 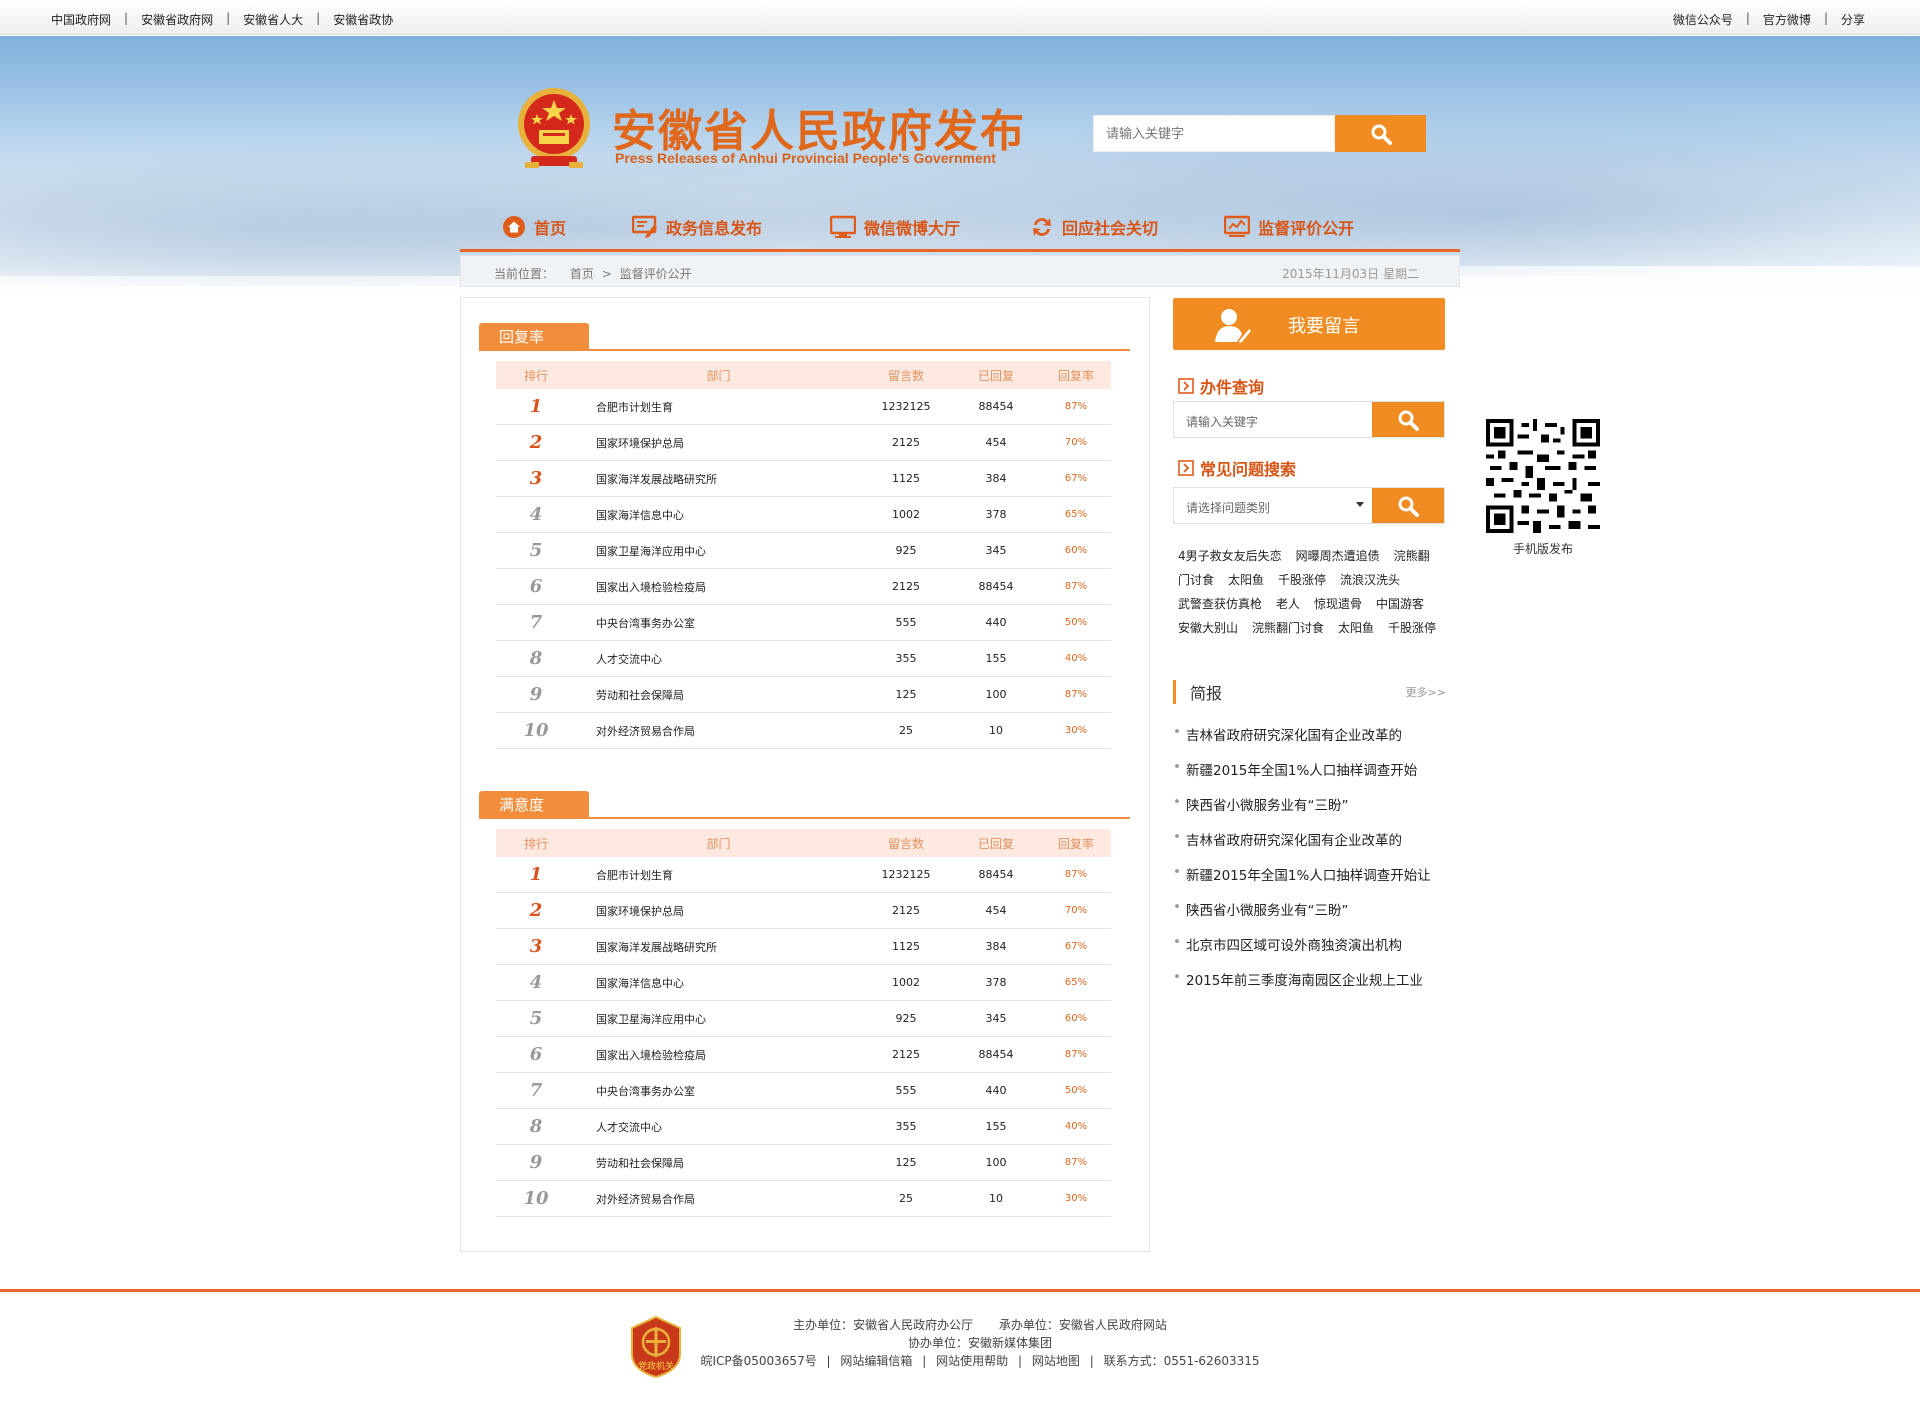 What do you see at coordinates (363, 19) in the screenshot?
I see `top-link-anhui-cppcc: 安徽省政协` at bounding box center [363, 19].